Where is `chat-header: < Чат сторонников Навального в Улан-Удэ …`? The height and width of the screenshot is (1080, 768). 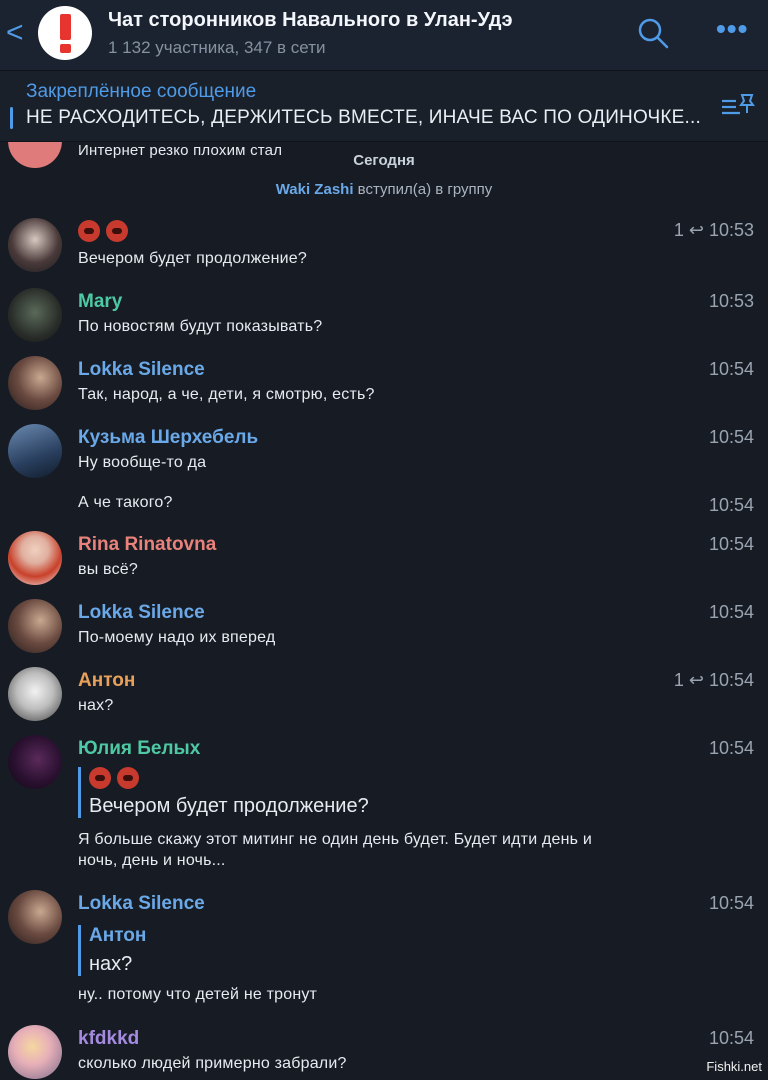 chat-header: < Чат сторонников Навального в Улан-Удэ … is located at coordinates (384, 35).